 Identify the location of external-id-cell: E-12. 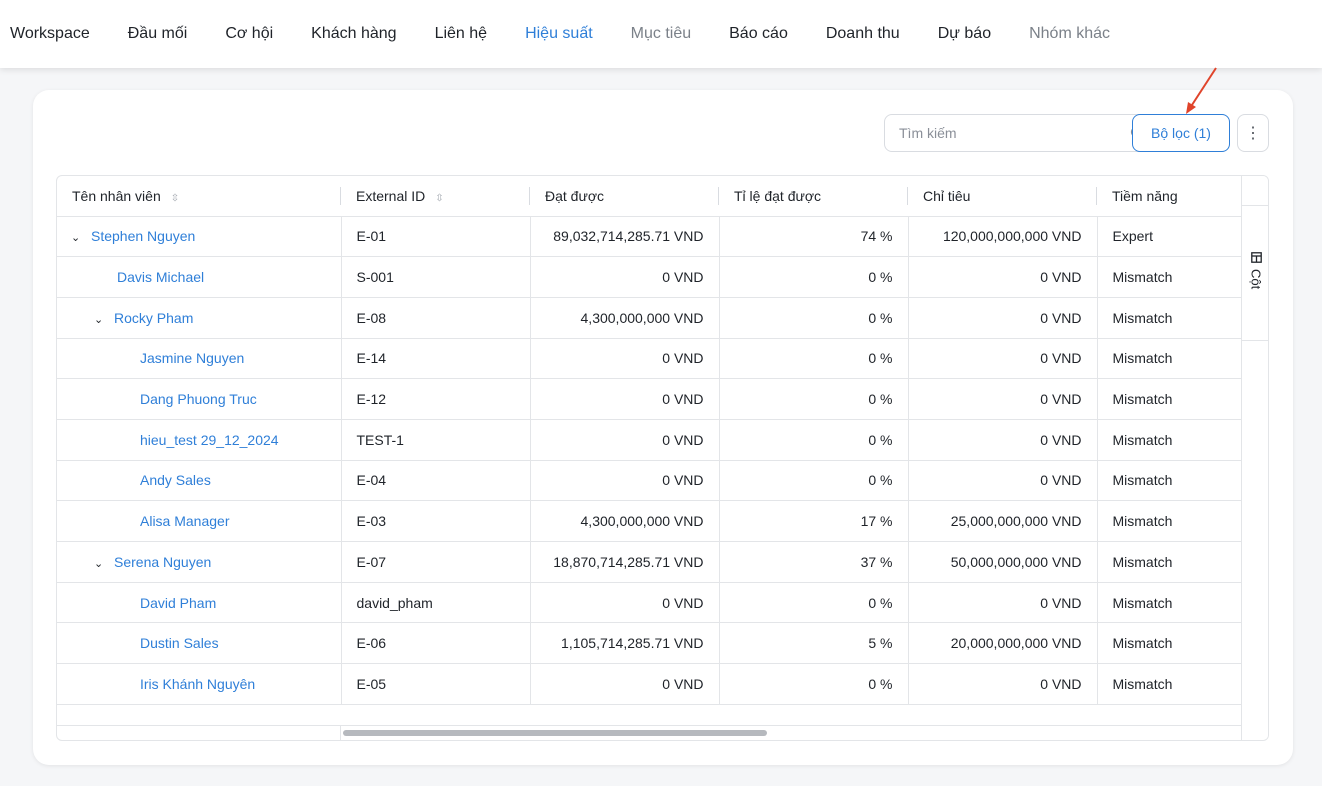
(436, 399).